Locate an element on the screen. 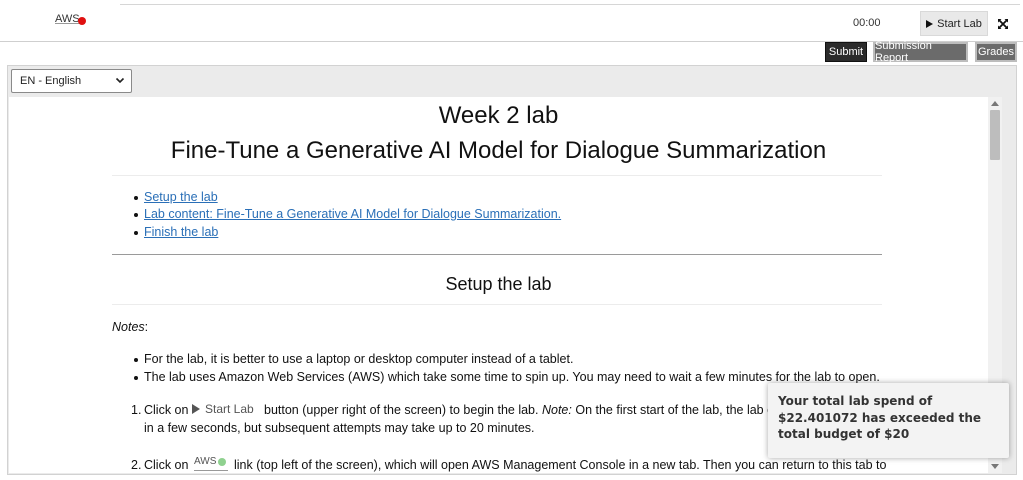  start-lab-label: Start Lab is located at coordinates (959, 23).